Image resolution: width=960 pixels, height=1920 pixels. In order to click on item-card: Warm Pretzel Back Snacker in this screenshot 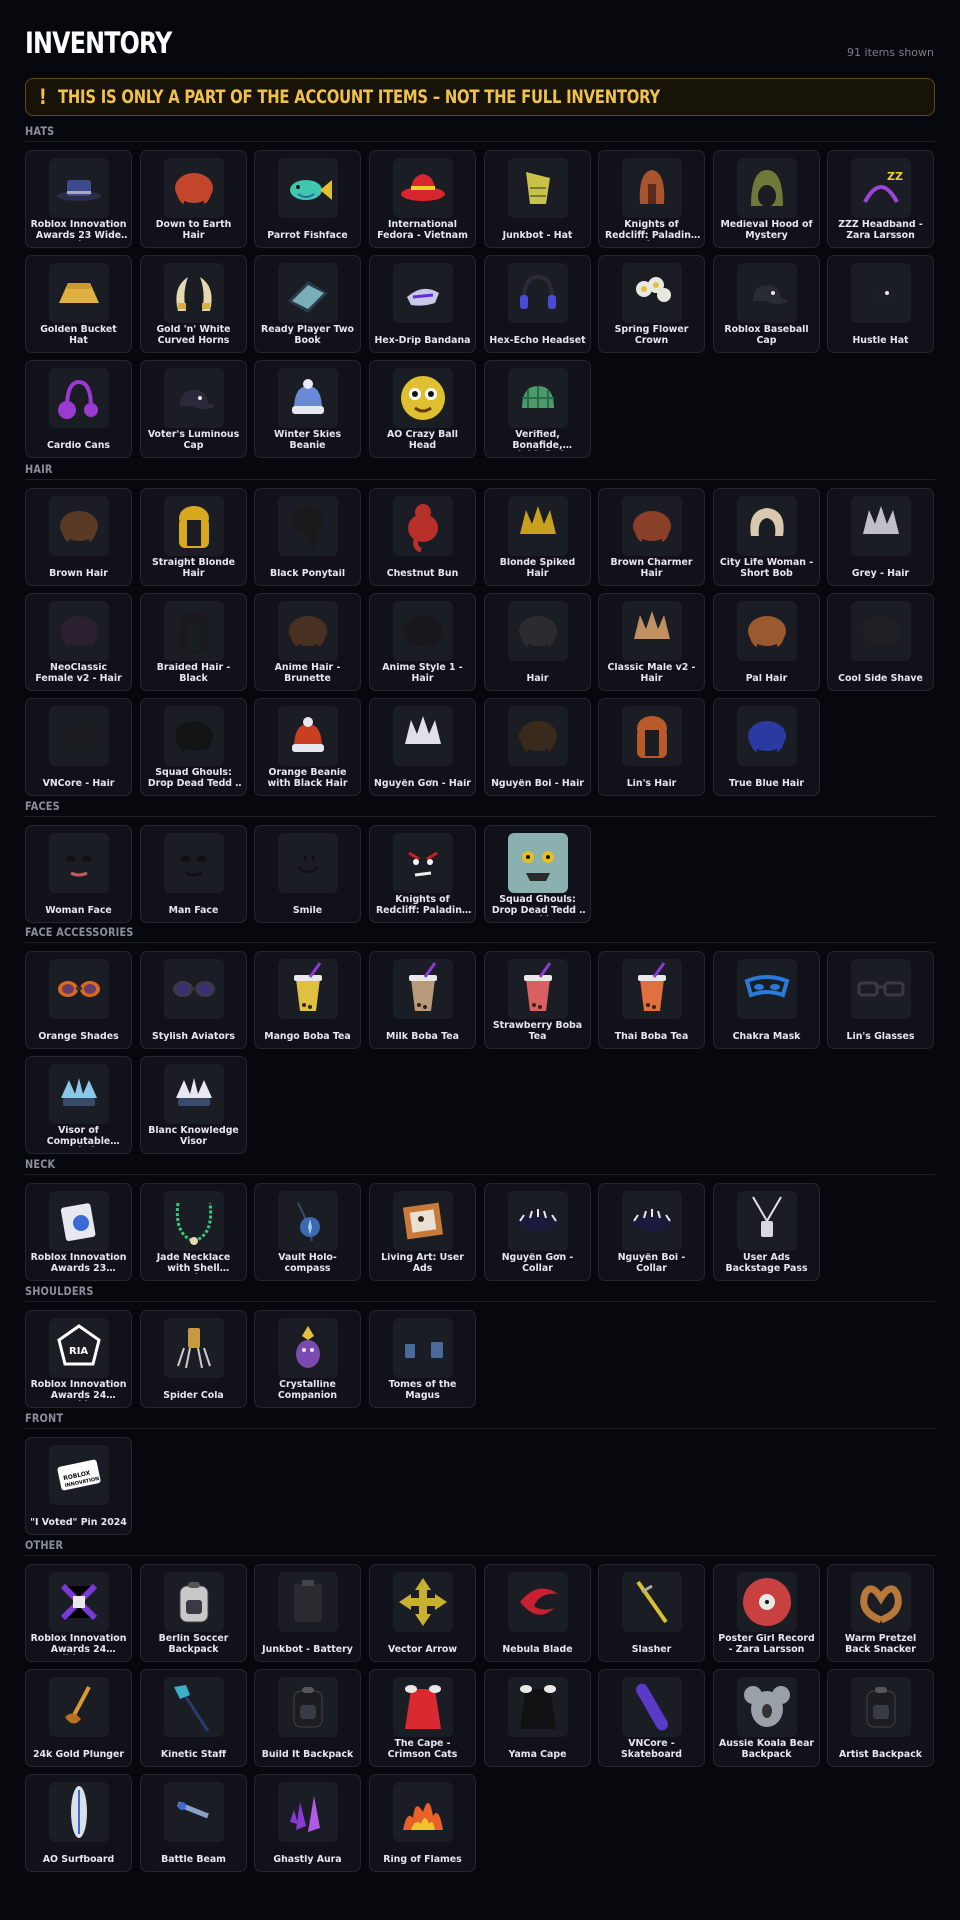, I will do `click(880, 1613)`.